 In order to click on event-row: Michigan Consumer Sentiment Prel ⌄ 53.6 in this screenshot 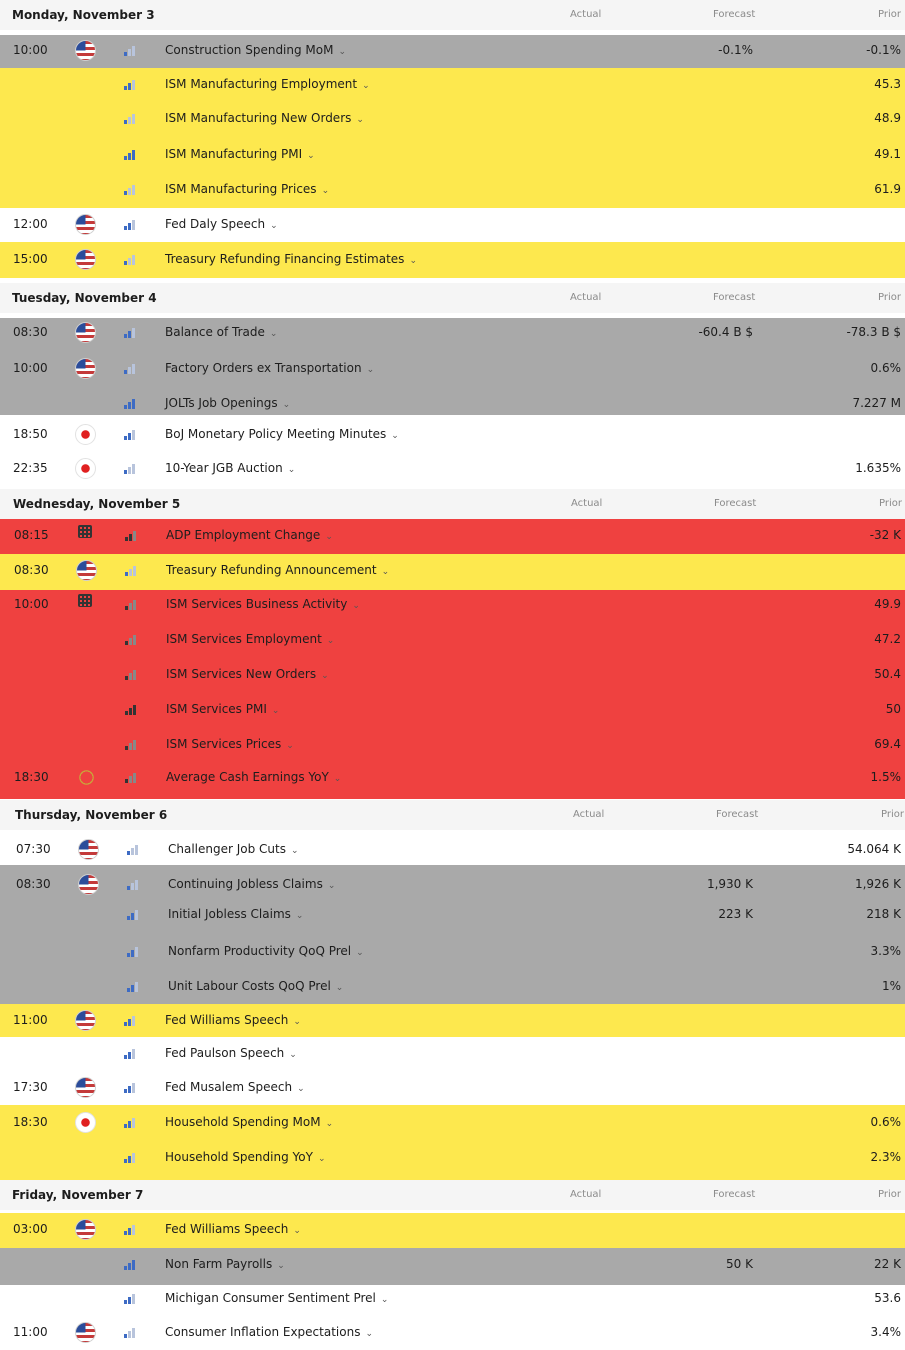, I will do `click(452, 1299)`.